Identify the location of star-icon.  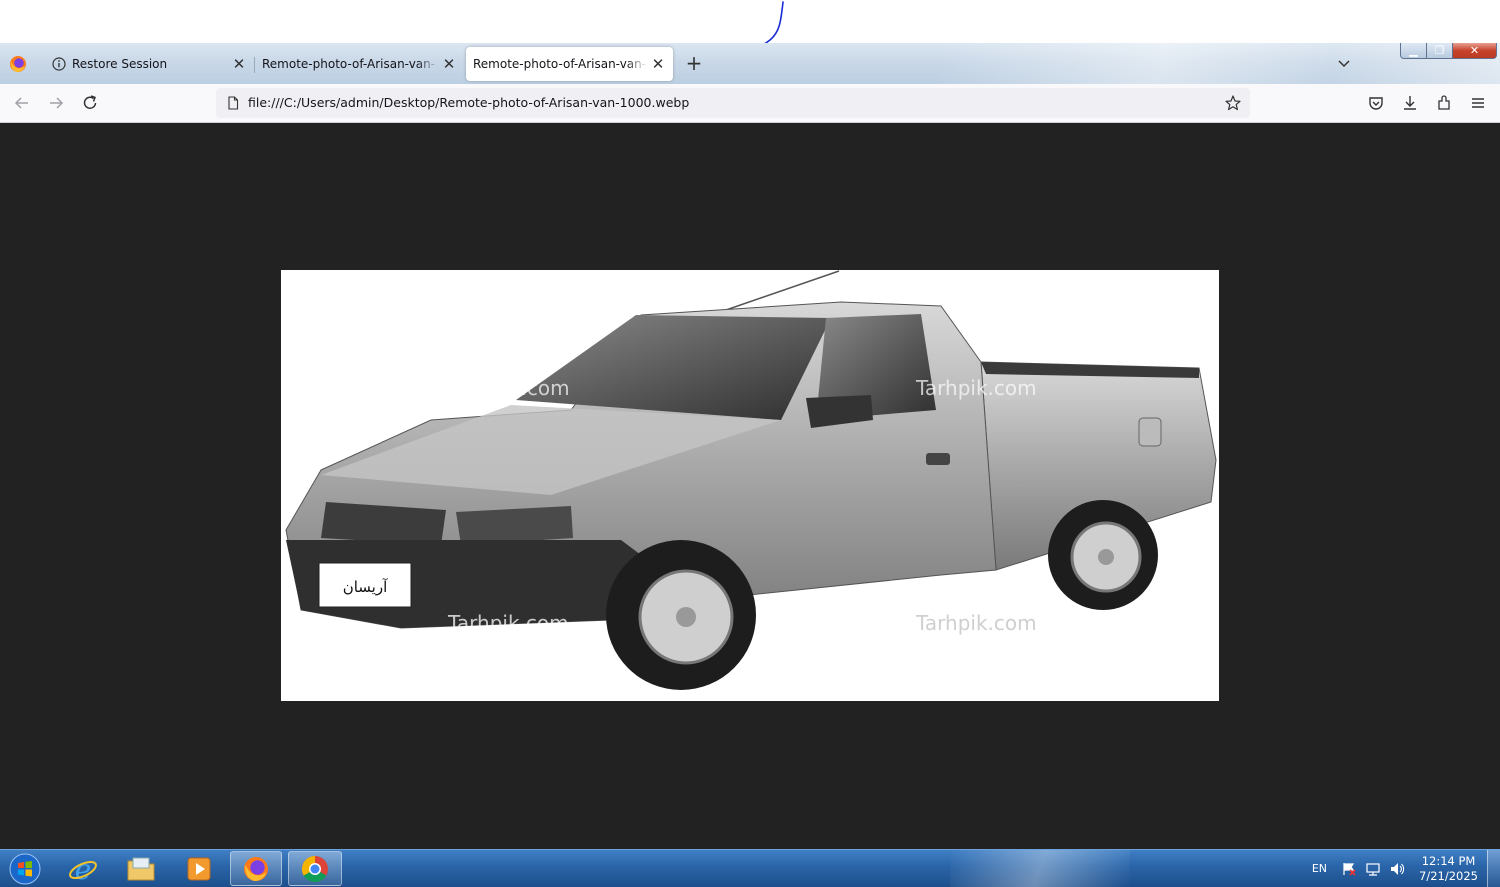
(1233, 103).